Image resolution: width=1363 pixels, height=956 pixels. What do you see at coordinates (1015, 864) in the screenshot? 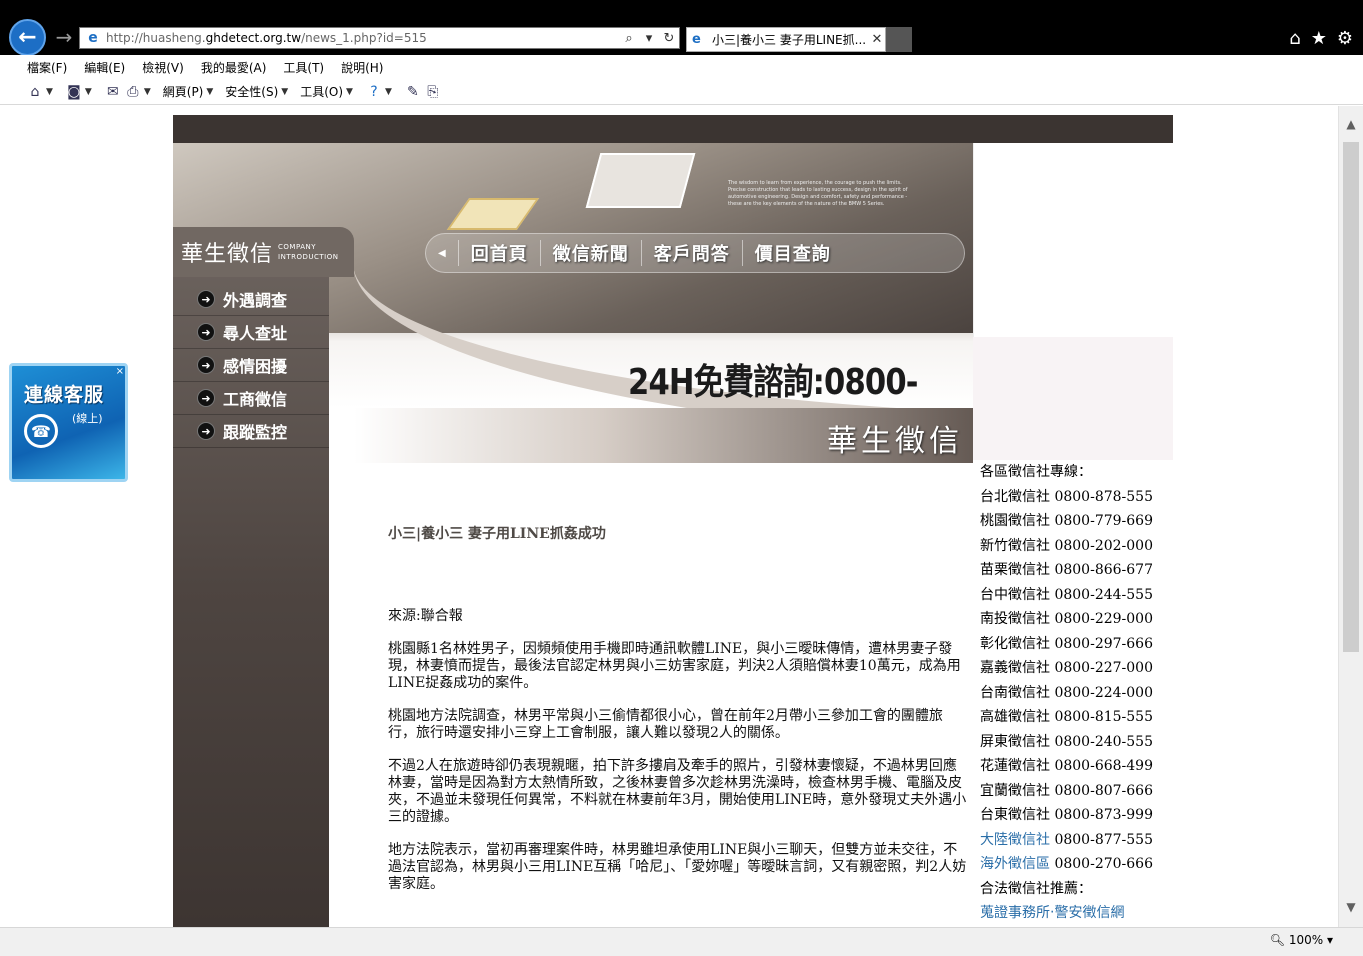
I see `branch-link-overseas: 海外徵信區` at bounding box center [1015, 864].